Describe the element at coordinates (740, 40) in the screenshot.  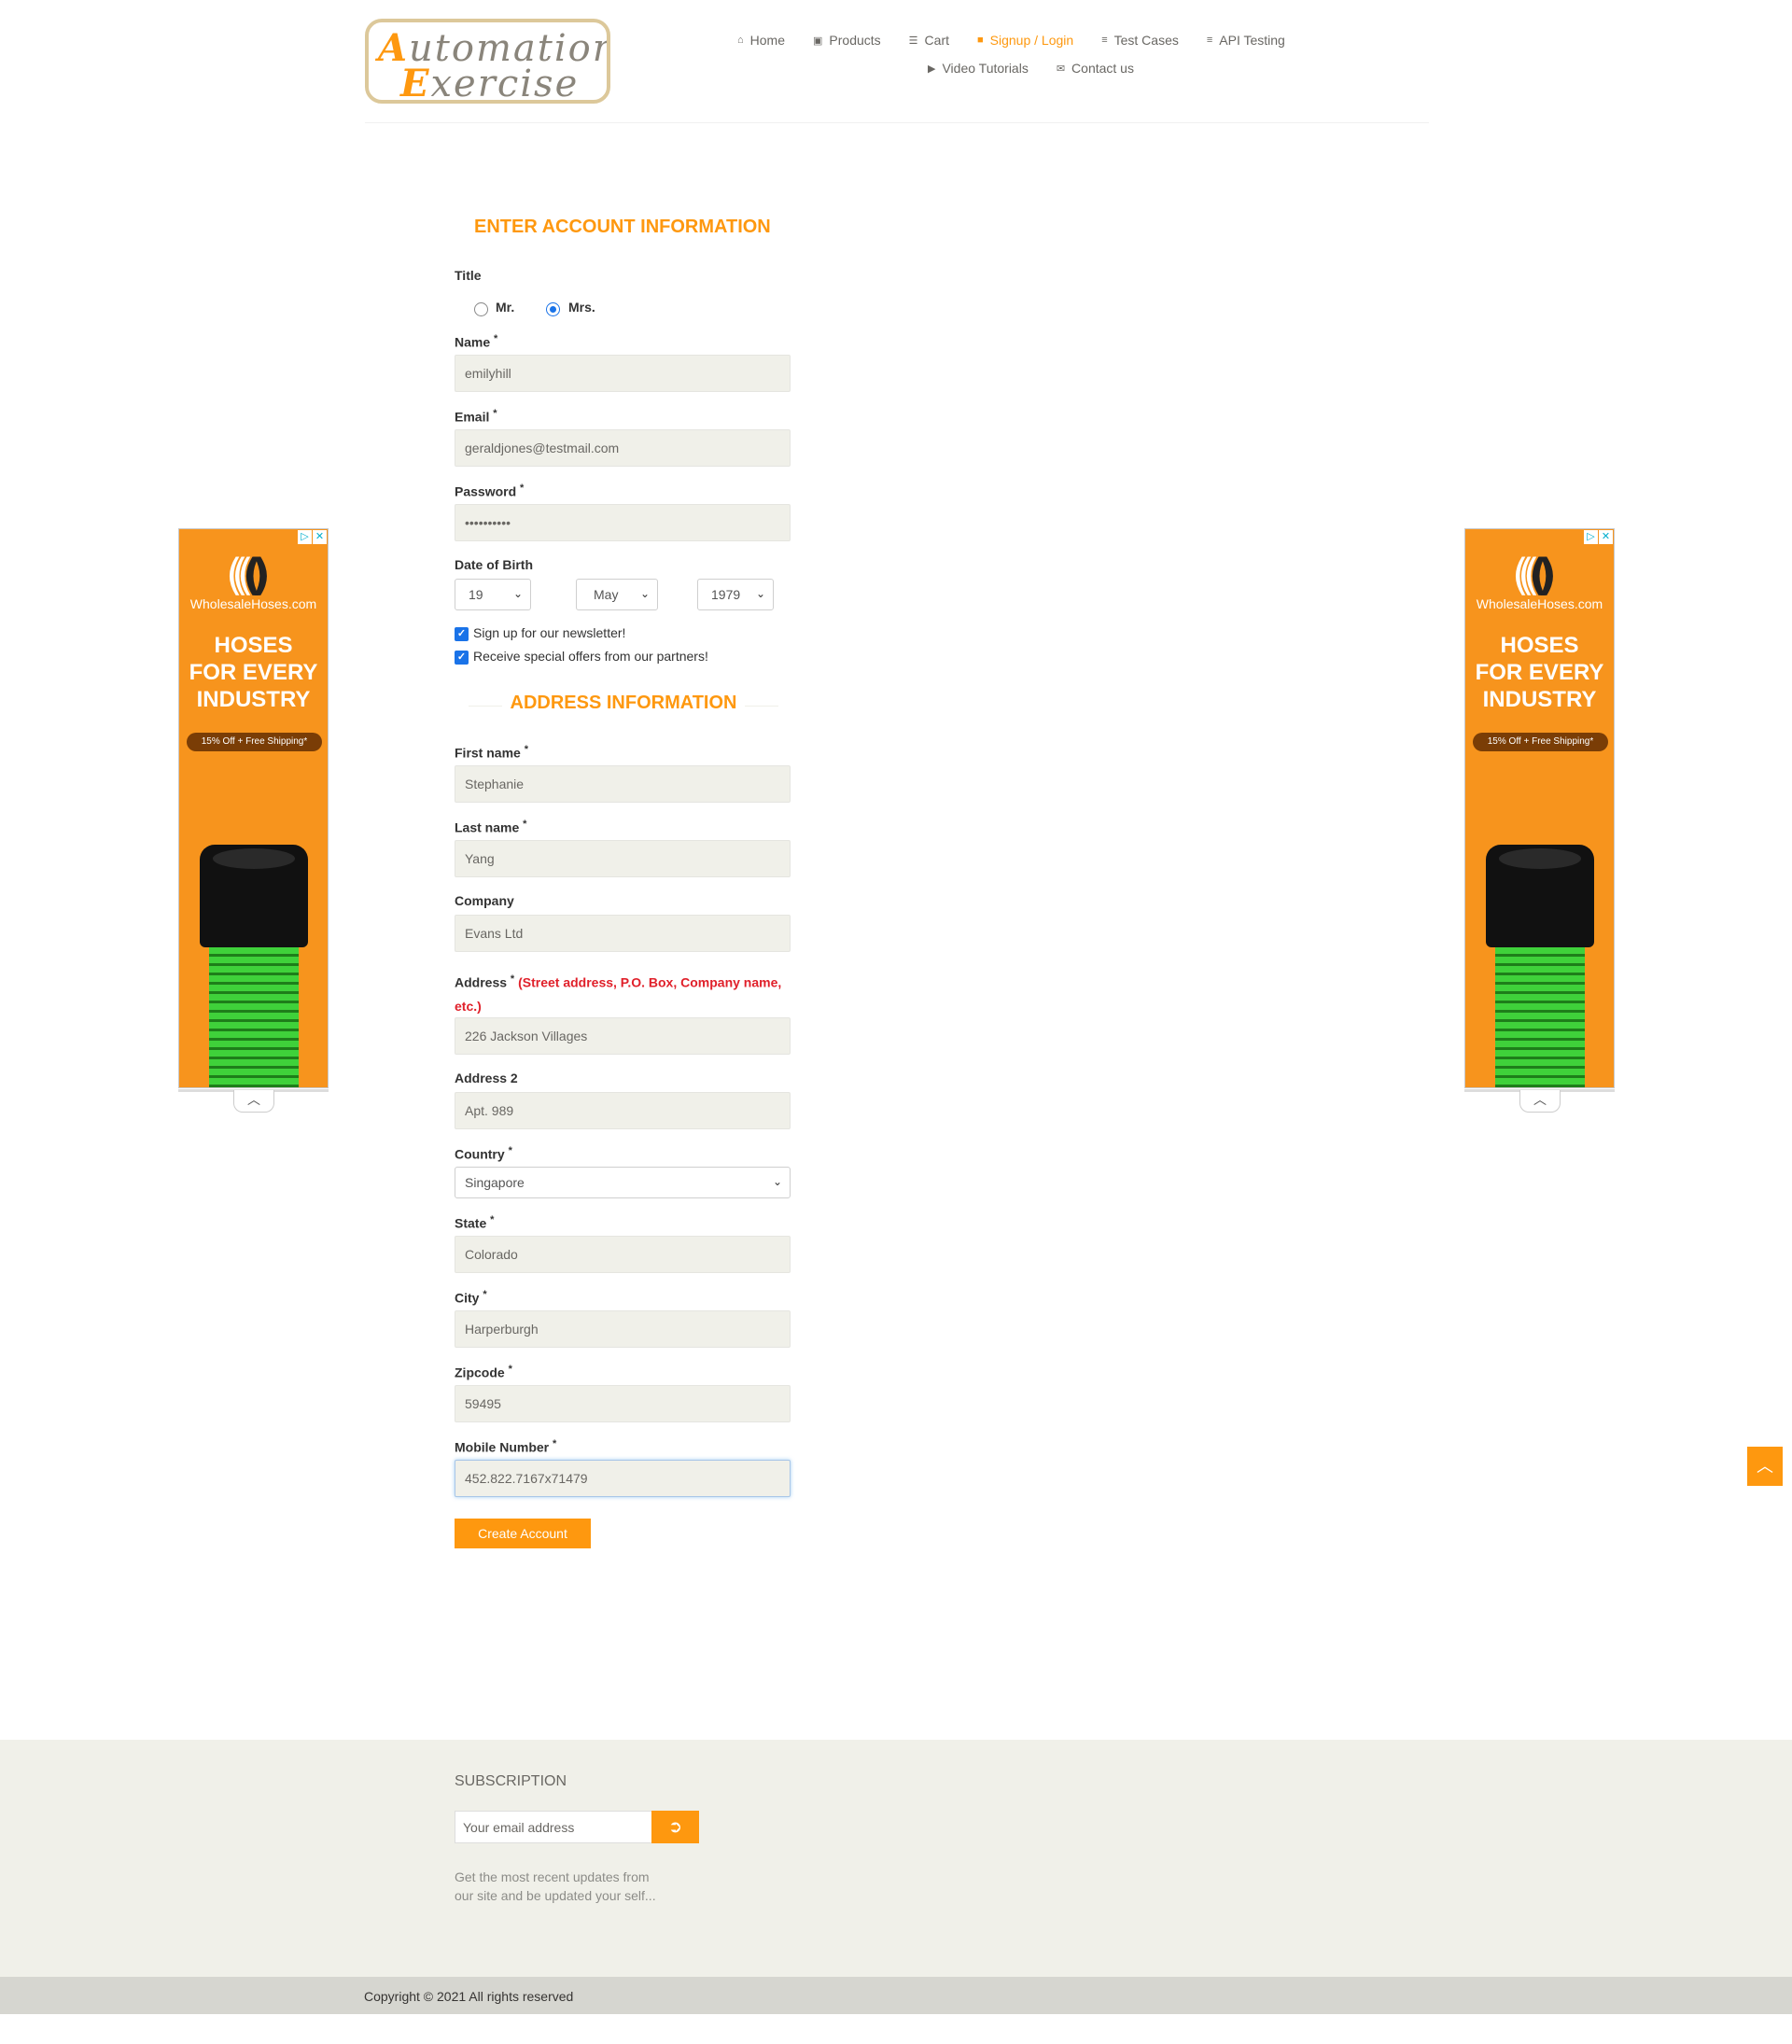
I see `home-icon: ⌂` at that location.